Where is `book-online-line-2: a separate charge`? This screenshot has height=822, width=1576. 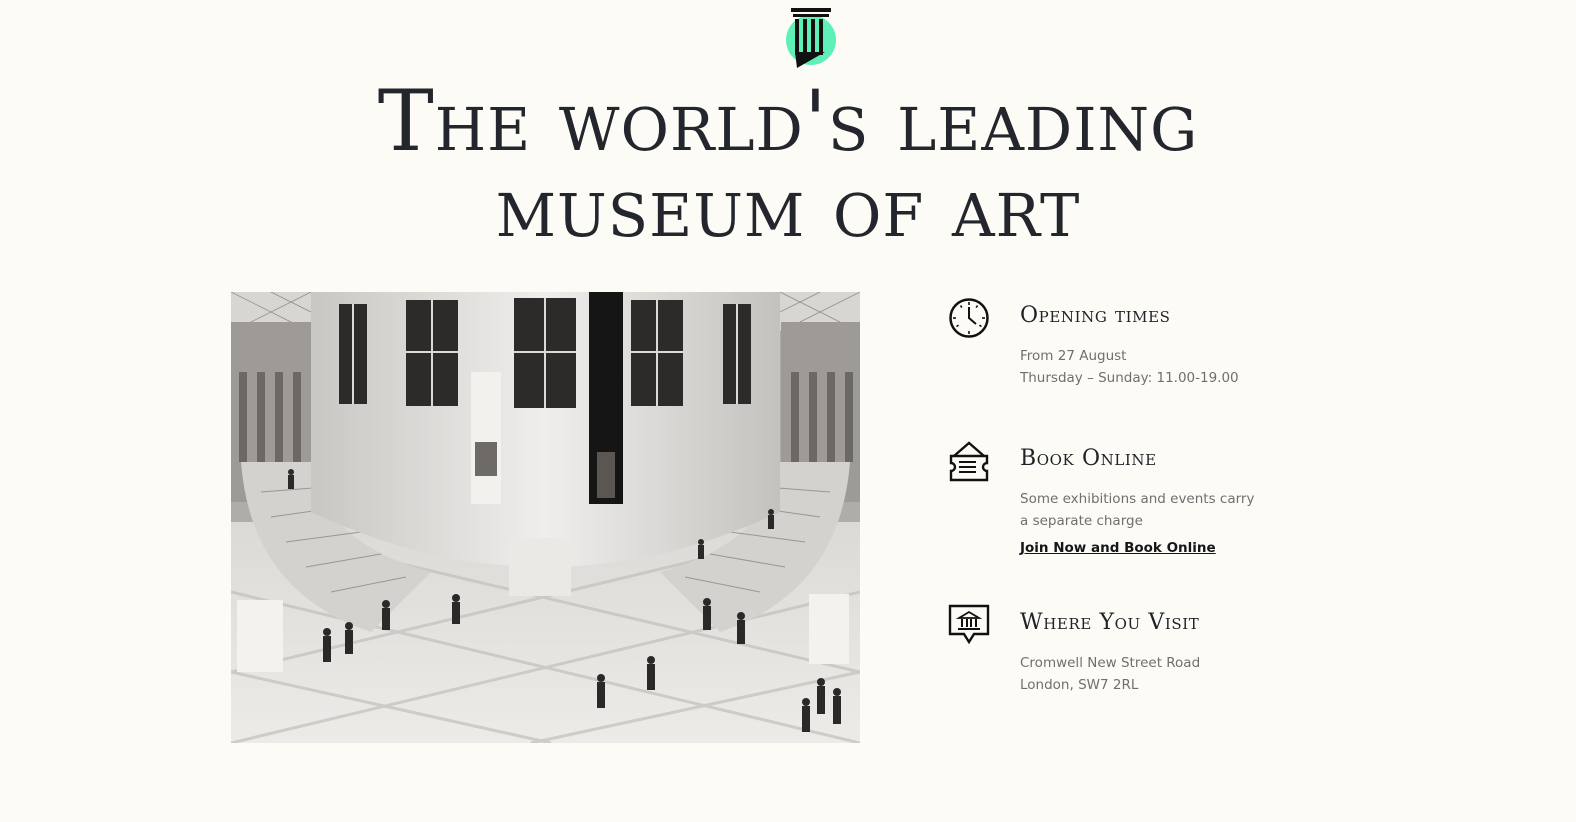
book-online-line-2: a separate charge is located at coordinates (1081, 521).